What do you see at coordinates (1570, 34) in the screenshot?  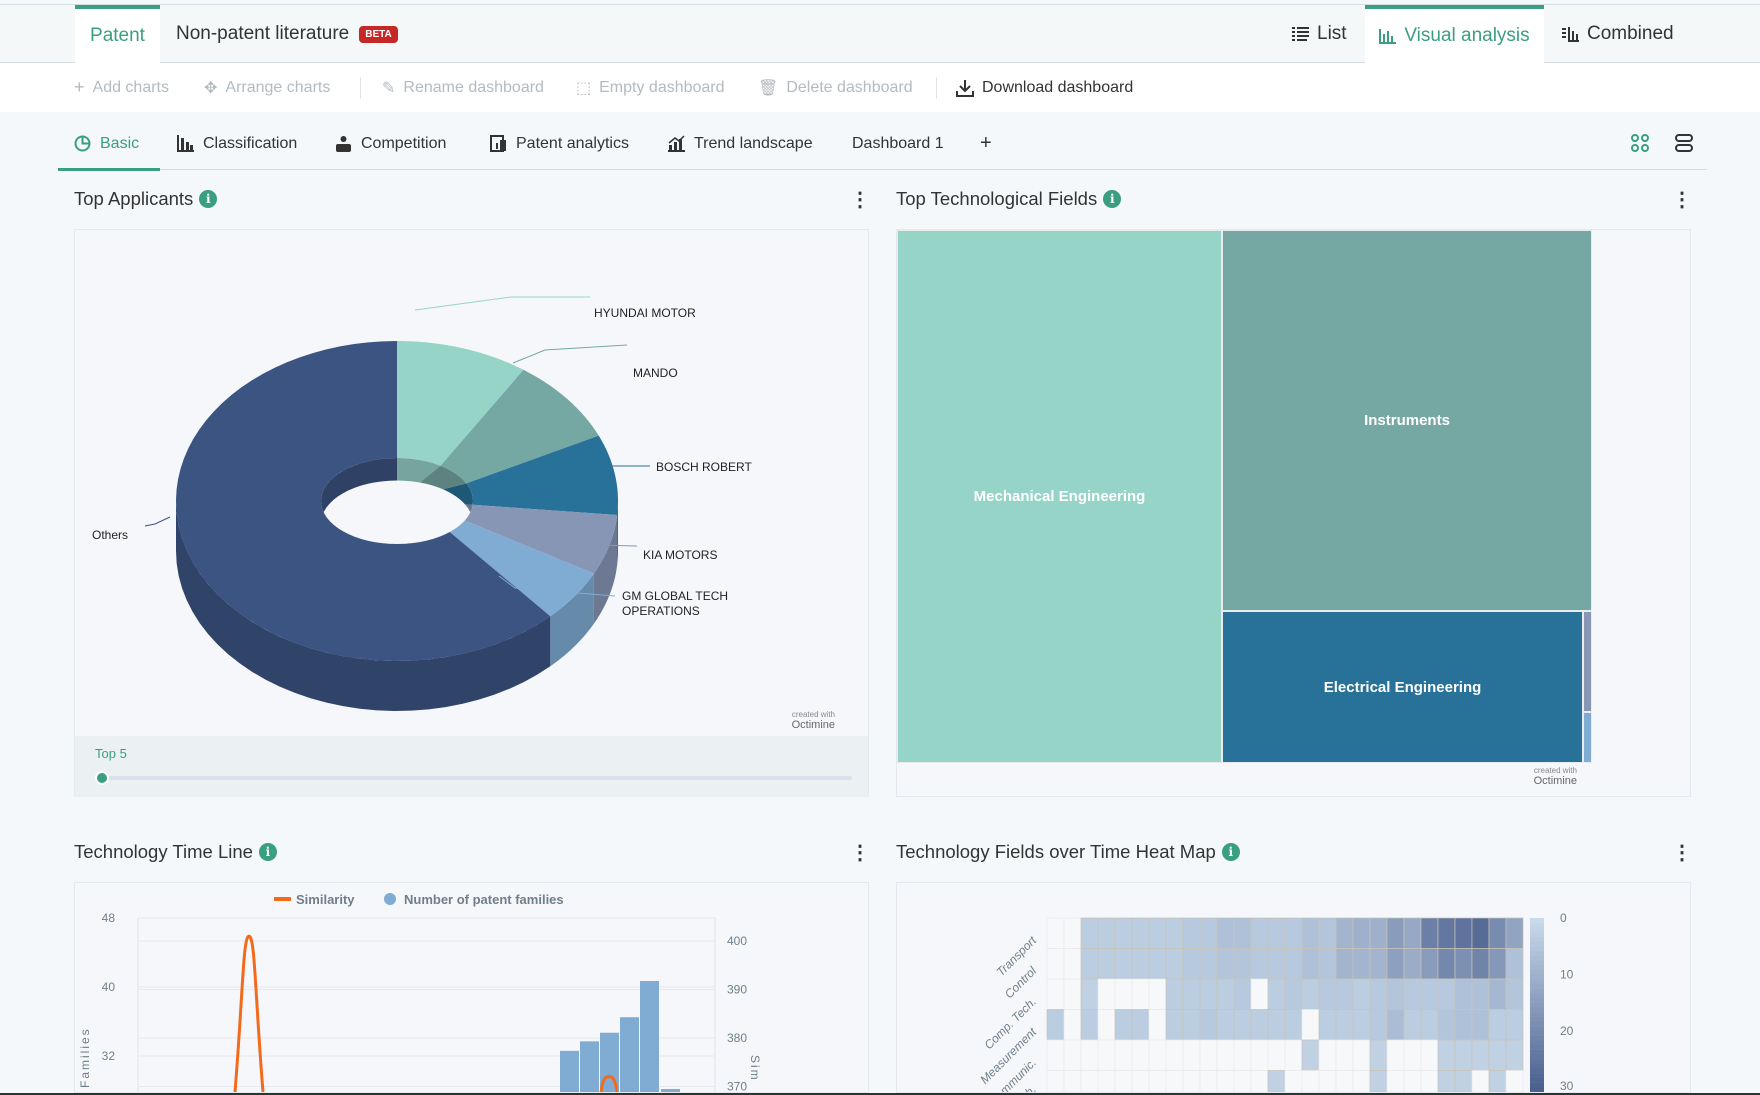 I see `combined-icon` at bounding box center [1570, 34].